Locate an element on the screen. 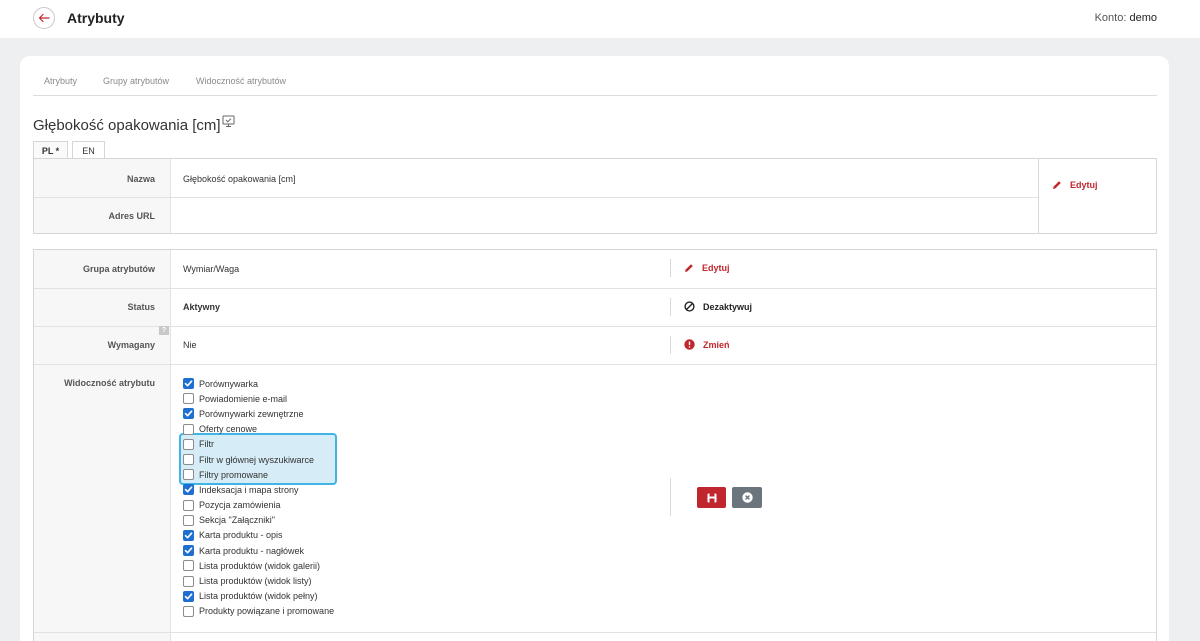 The width and height of the screenshot is (1200, 641). back-button is located at coordinates (44, 18).